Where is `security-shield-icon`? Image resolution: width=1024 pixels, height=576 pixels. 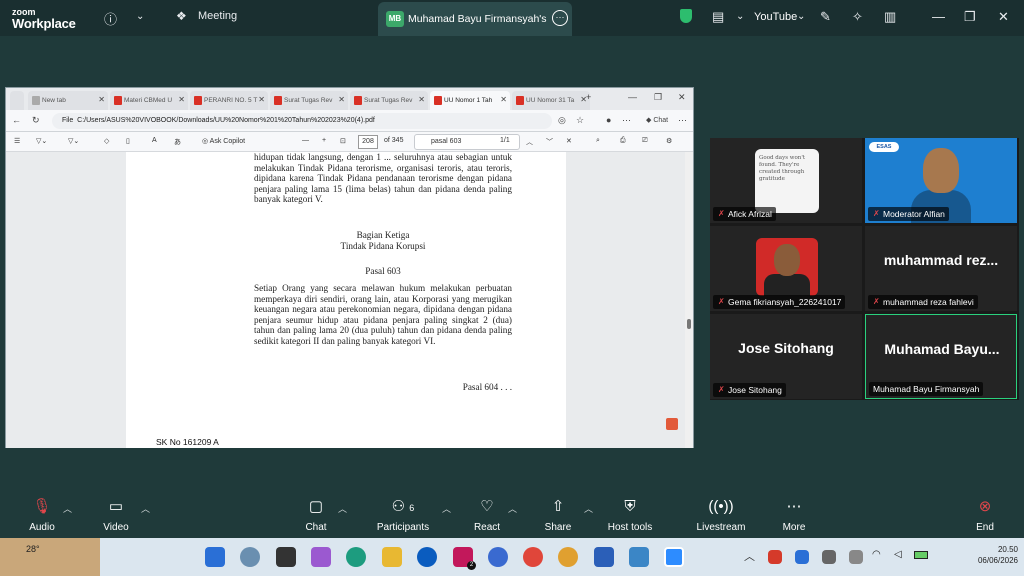 security-shield-icon is located at coordinates (686, 16).